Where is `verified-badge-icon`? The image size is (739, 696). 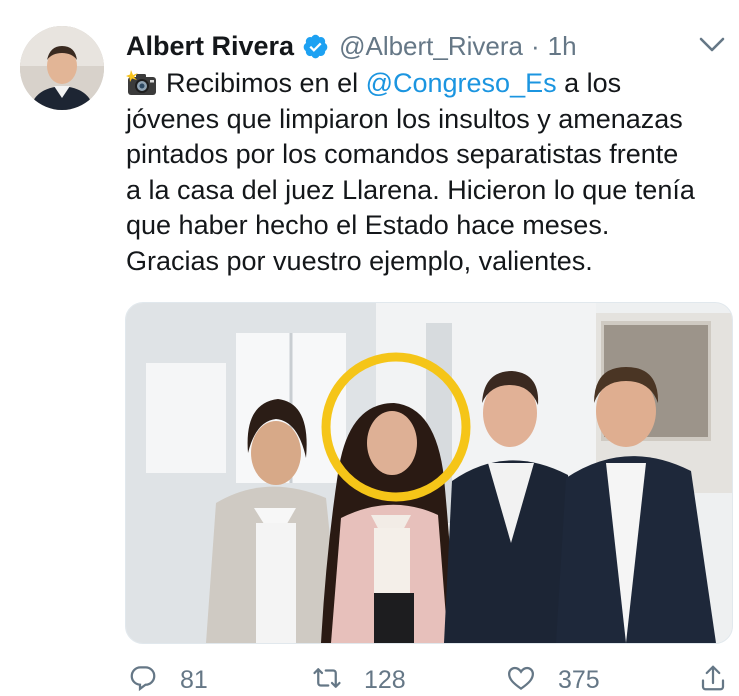 verified-badge-icon is located at coordinates (315, 46).